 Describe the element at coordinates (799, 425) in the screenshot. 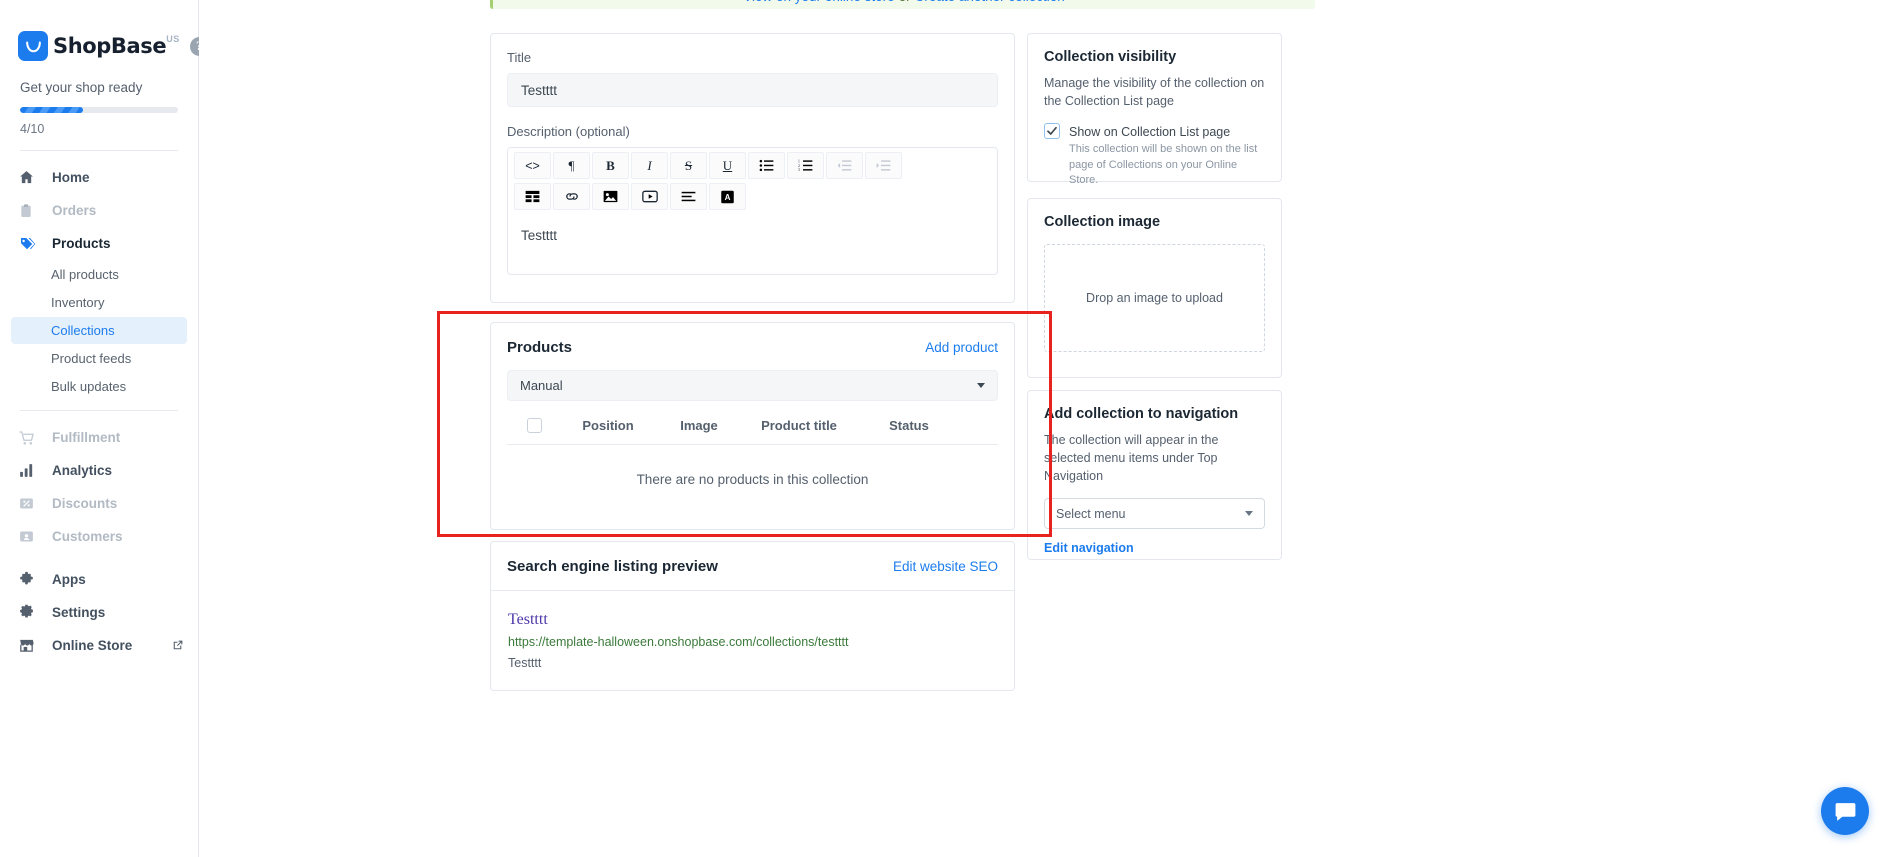

I see `column-product-title: Product title` at that location.